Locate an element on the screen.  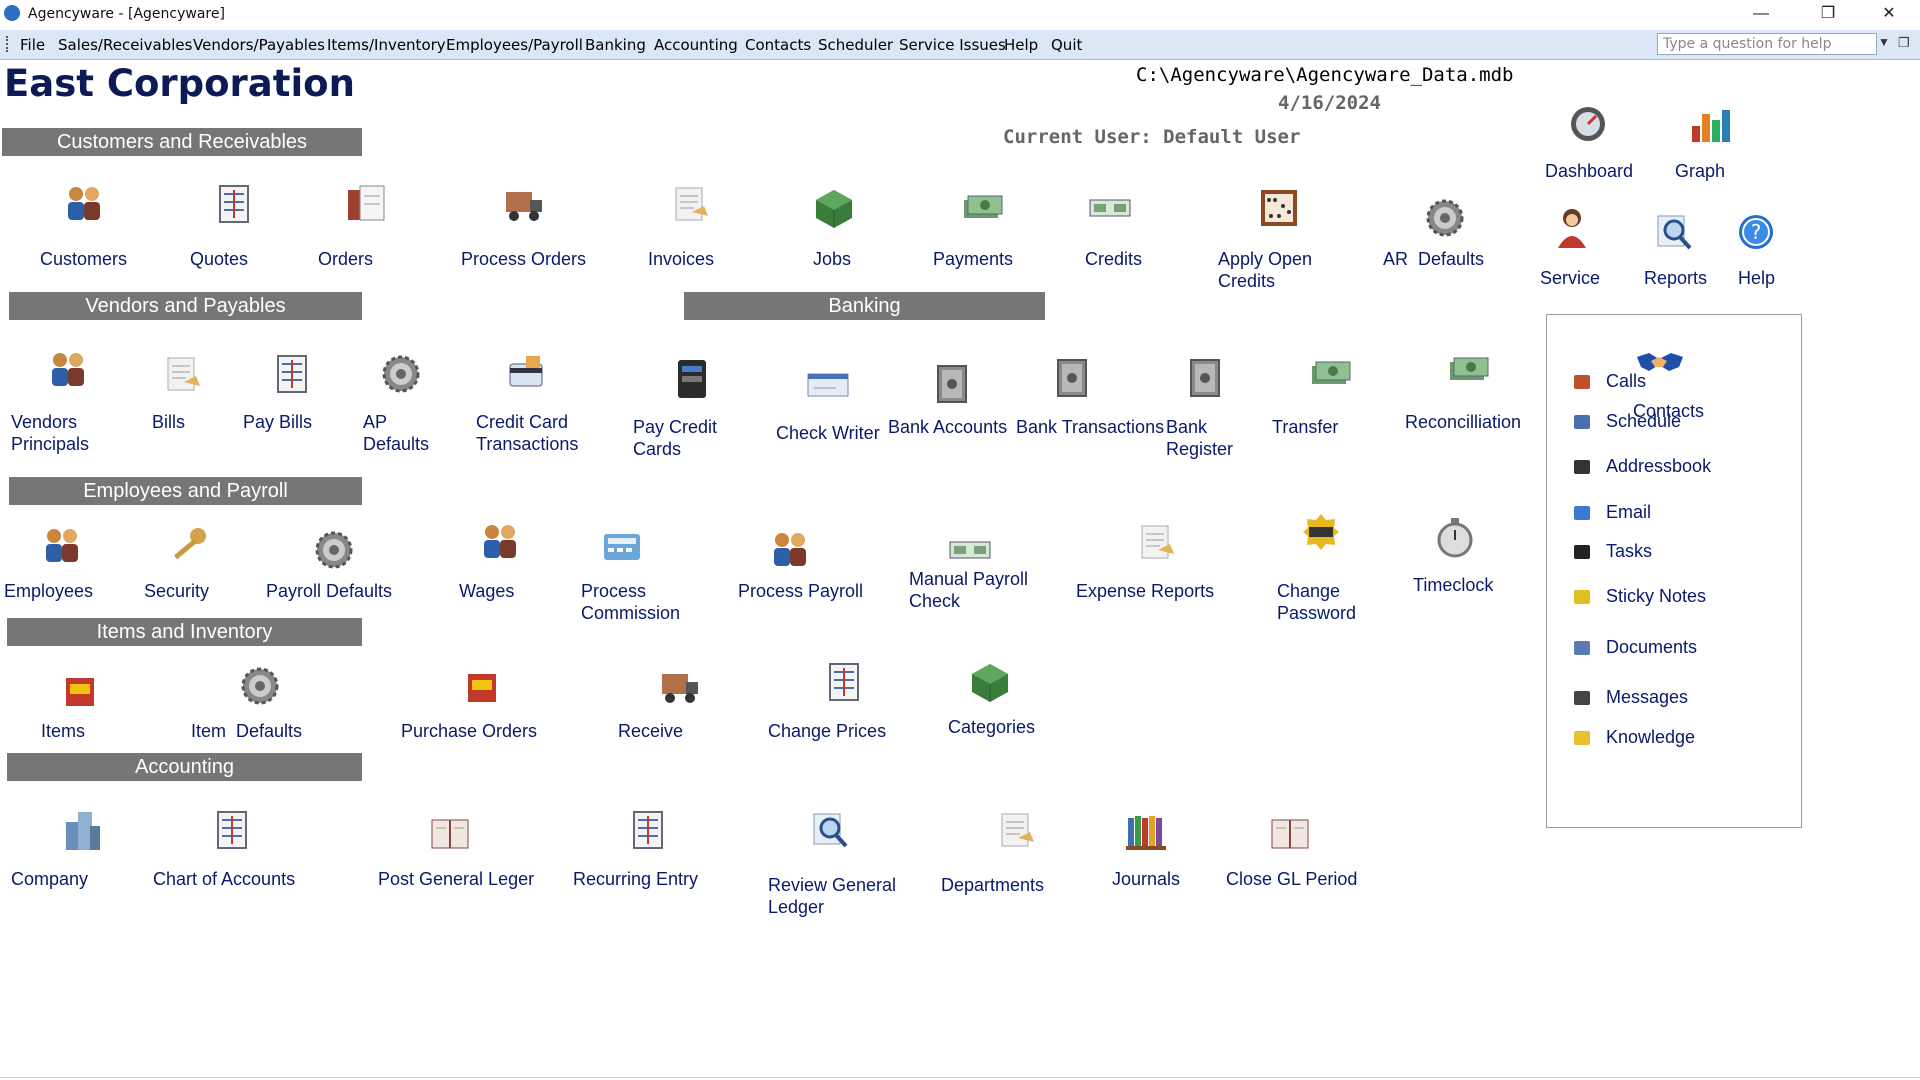
tile-label-ar-defaults: AR Defaults is located at coordinates (1433, 259).